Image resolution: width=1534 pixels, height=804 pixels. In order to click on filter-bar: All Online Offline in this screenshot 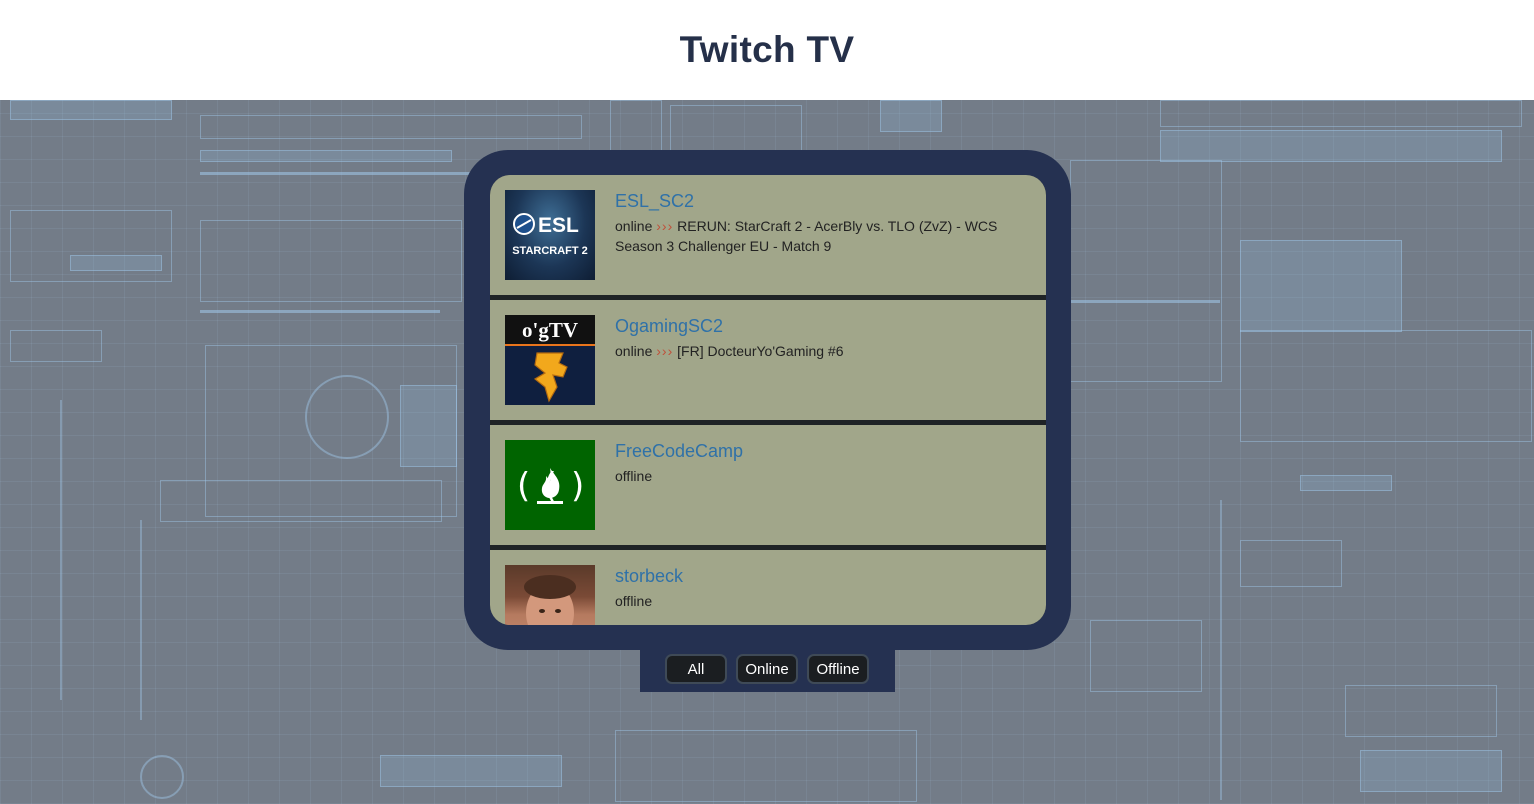, I will do `click(767, 671)`.